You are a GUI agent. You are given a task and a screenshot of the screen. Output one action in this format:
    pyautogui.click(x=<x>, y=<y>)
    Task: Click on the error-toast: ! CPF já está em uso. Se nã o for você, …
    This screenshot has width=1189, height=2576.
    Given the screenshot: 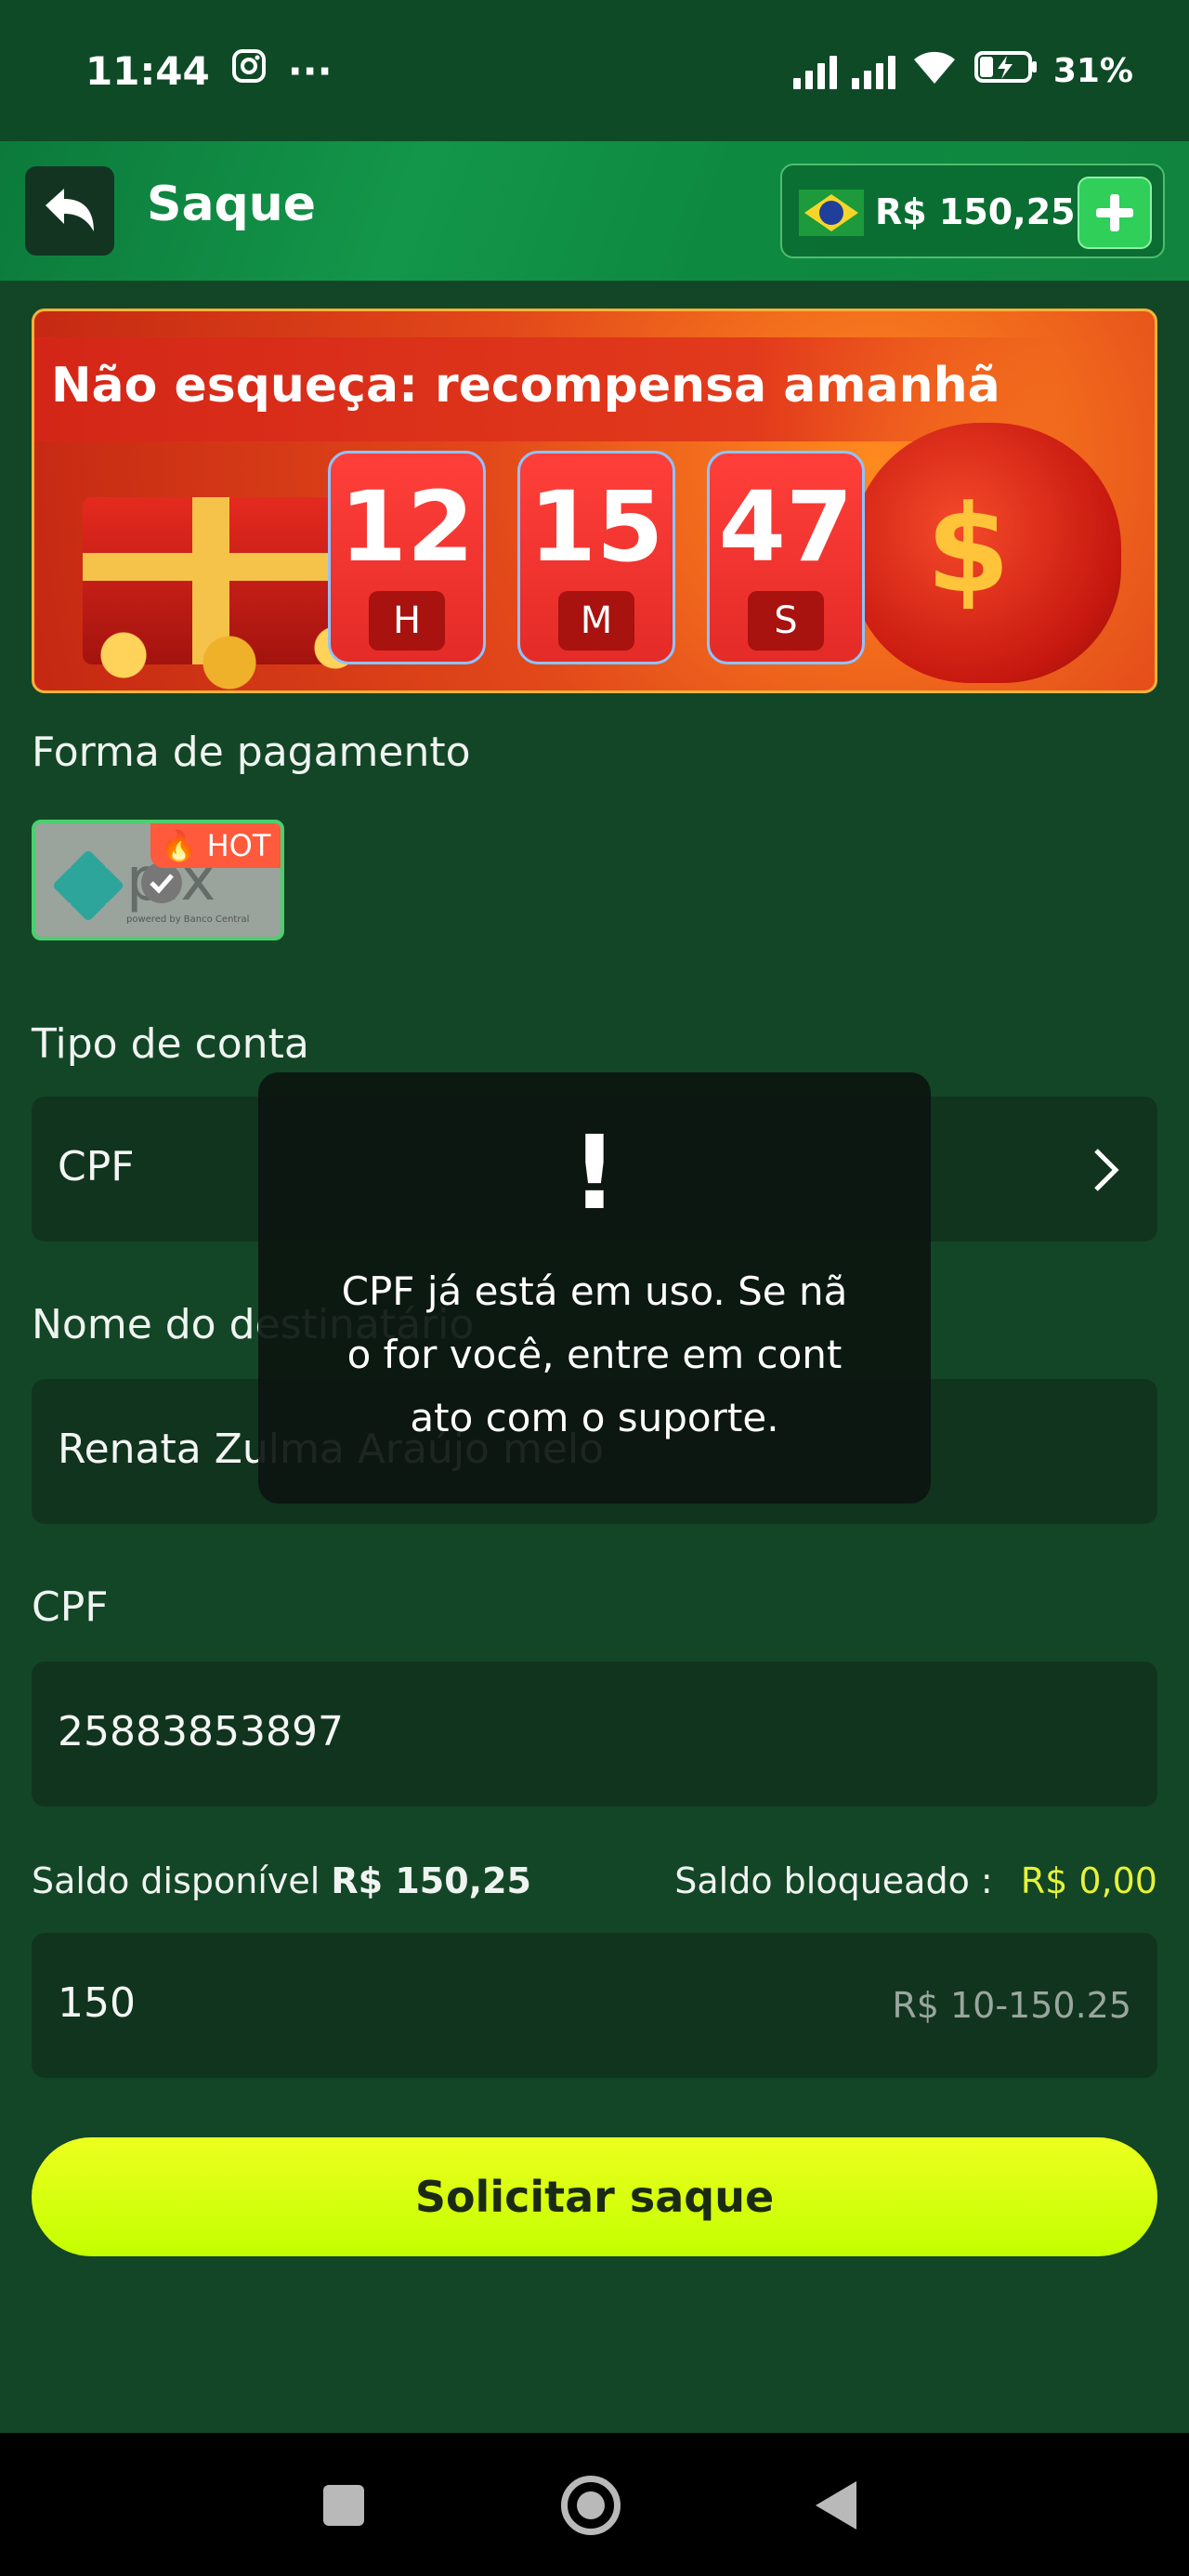 What is the action you would take?
    pyautogui.click(x=594, y=1288)
    